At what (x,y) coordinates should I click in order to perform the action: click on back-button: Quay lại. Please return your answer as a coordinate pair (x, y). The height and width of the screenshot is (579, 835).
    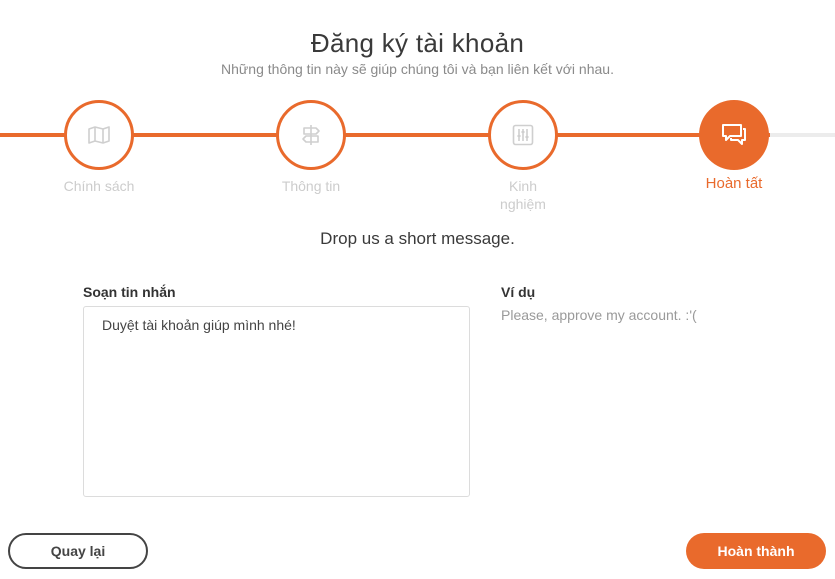
    Looking at the image, I should click on (78, 551).